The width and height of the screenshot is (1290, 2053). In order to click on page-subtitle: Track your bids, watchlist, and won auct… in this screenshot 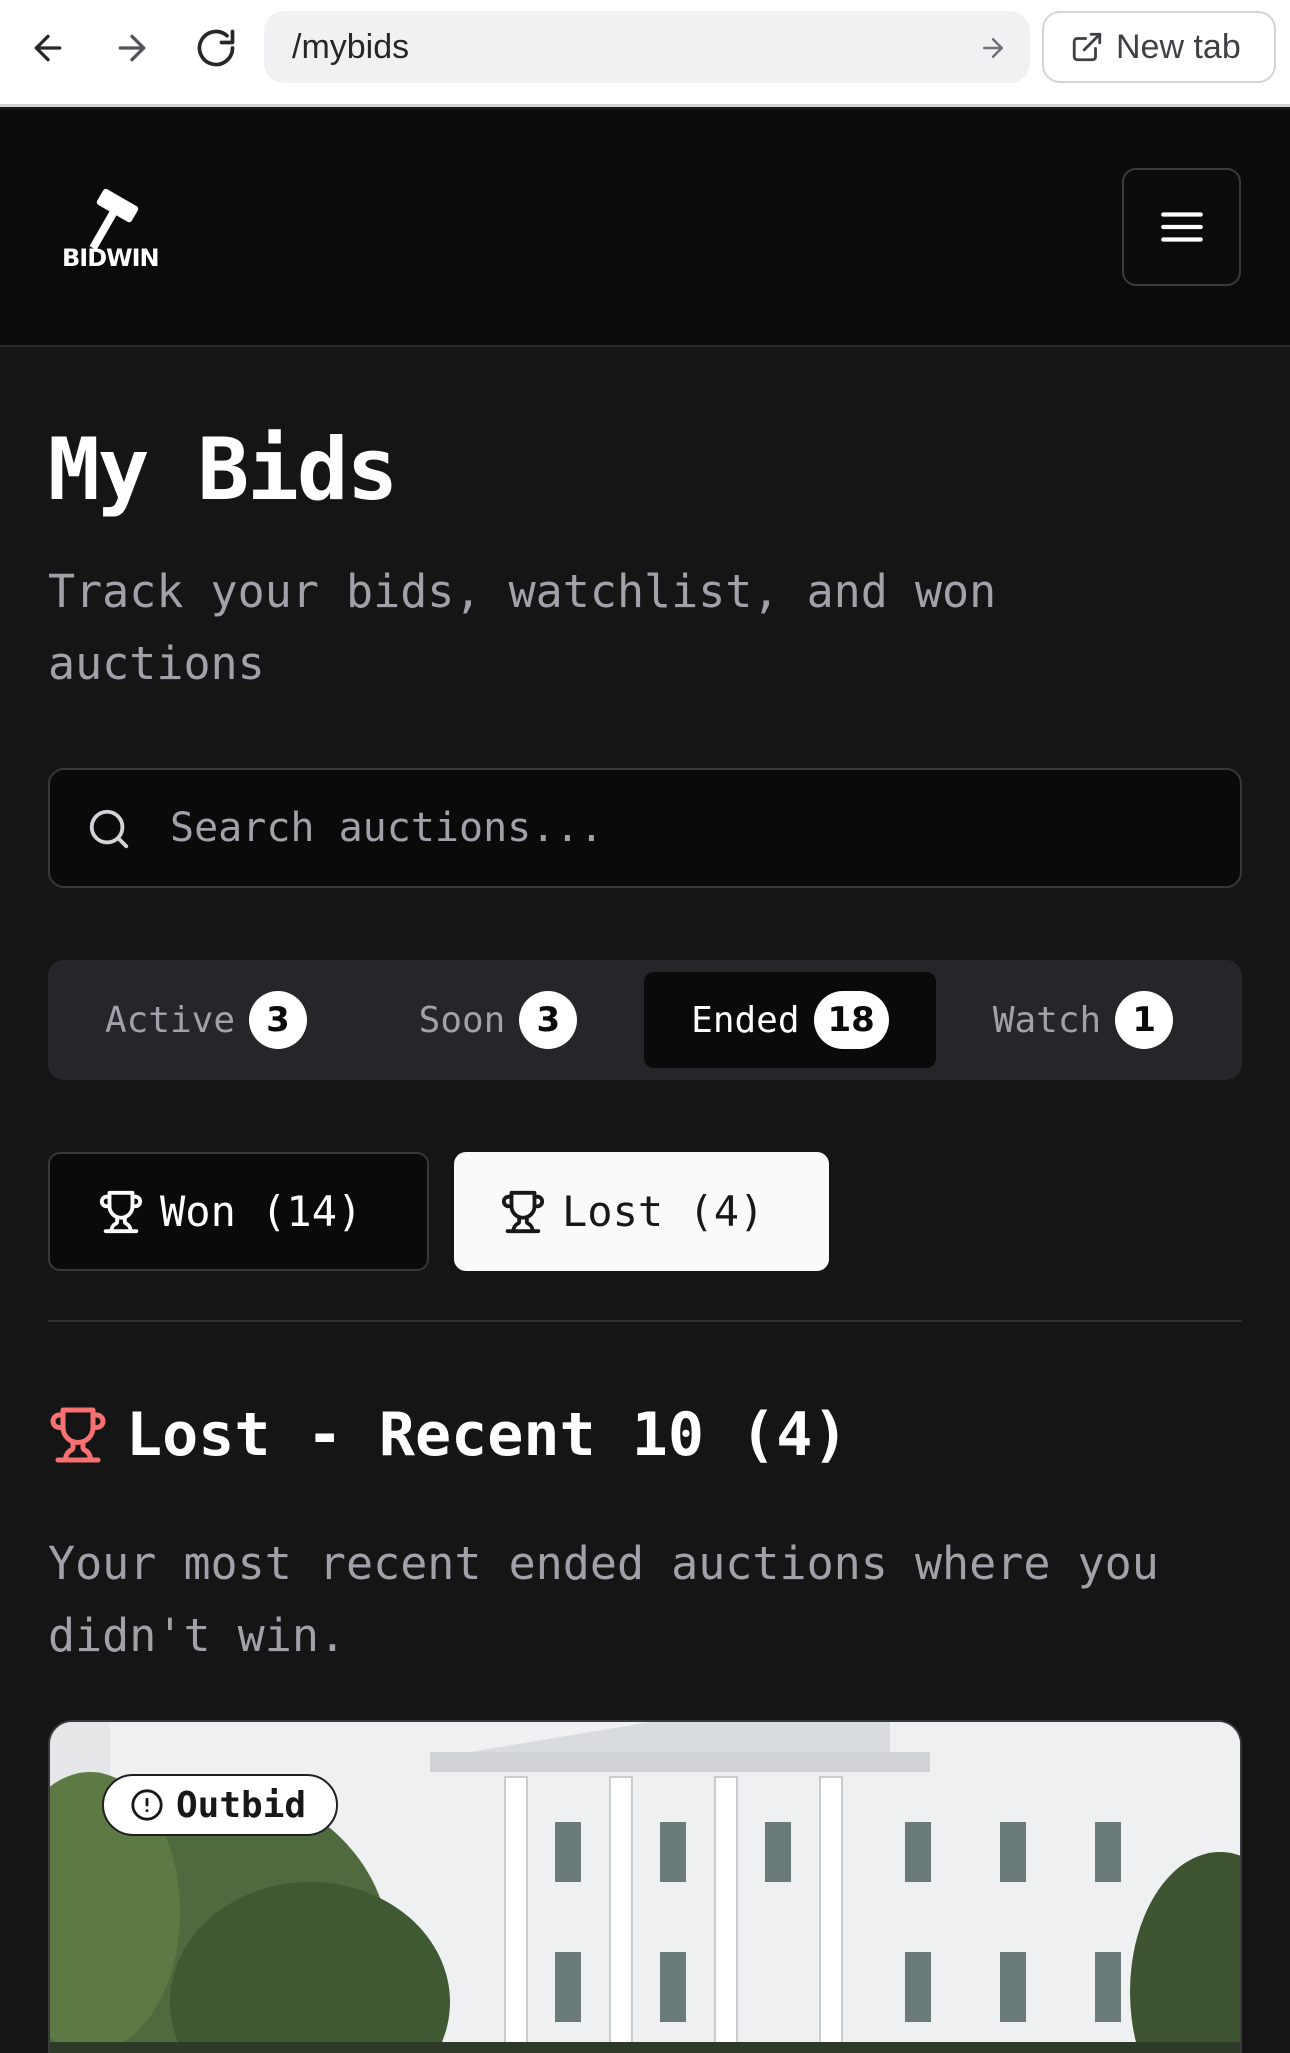, I will do `click(522, 627)`.